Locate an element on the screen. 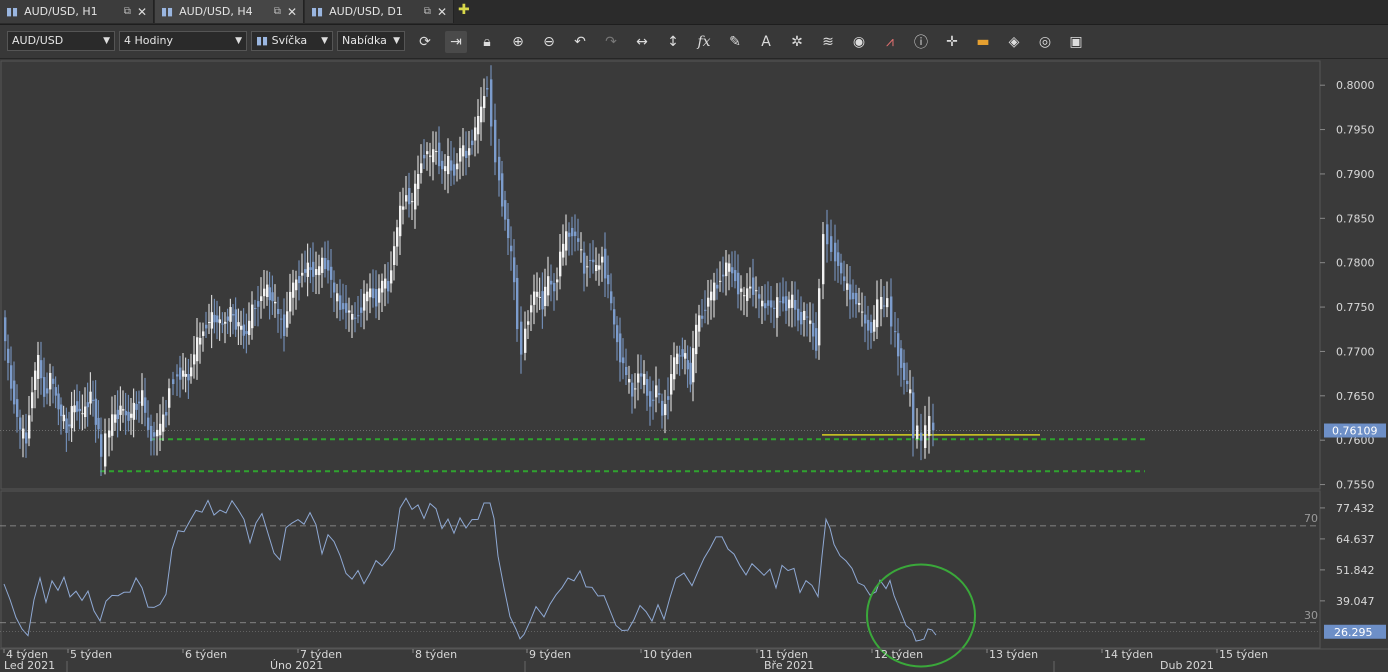  undo-icon: ↶ is located at coordinates (580, 42).